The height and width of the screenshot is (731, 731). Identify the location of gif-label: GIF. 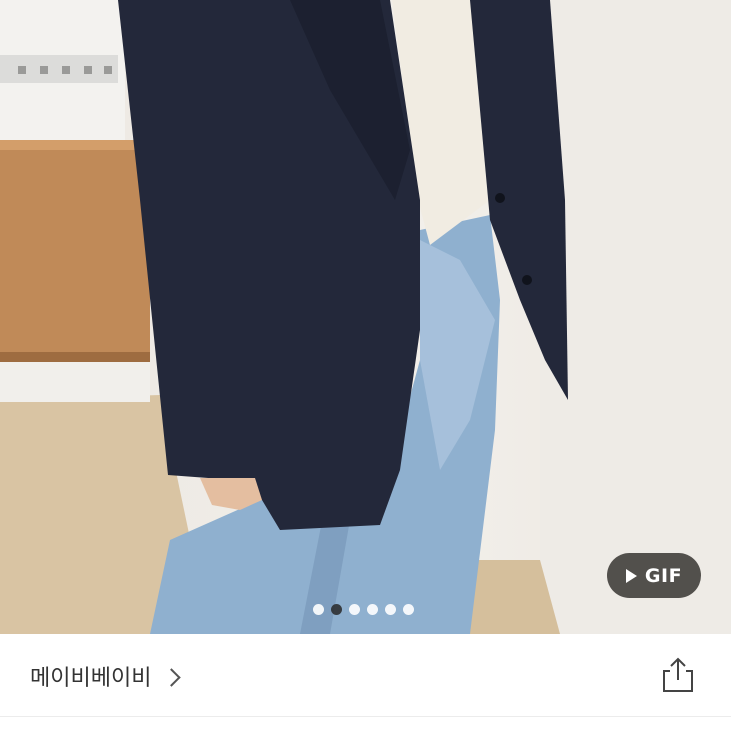
(663, 575).